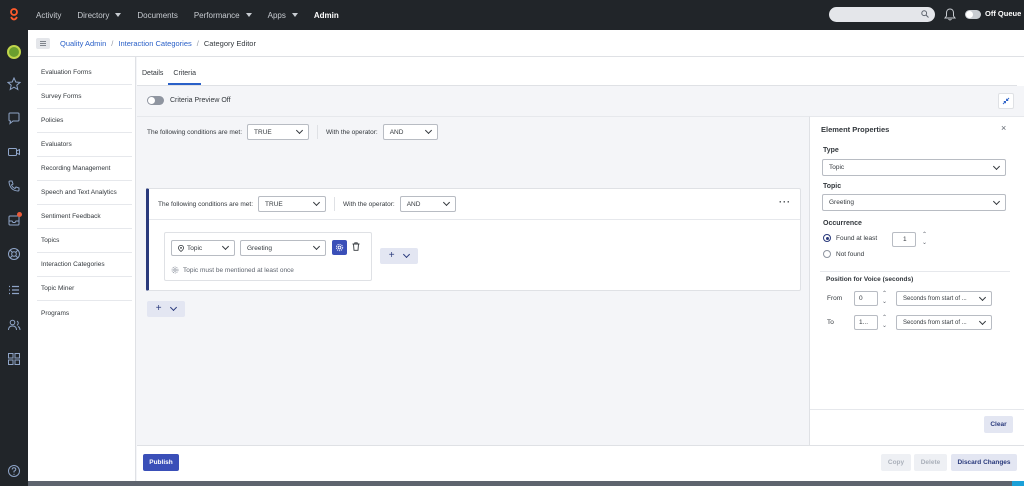 Image resolution: width=1024 pixels, height=486 pixels. I want to click on to-label: To, so click(830, 322).